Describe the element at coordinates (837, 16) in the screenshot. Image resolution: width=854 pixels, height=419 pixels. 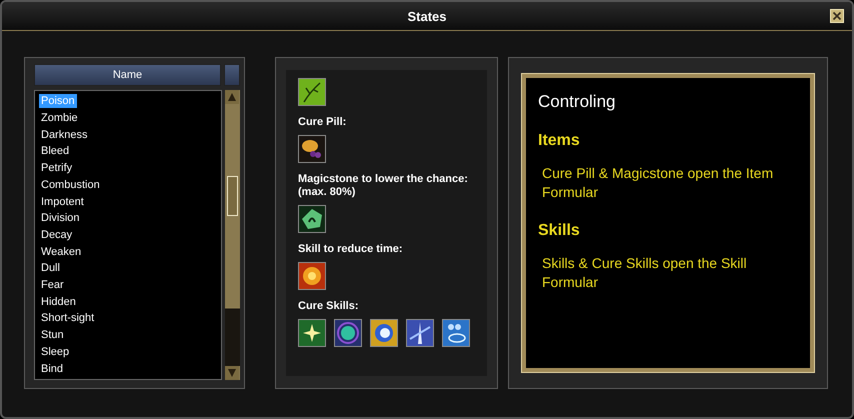
I see `close-icon` at that location.